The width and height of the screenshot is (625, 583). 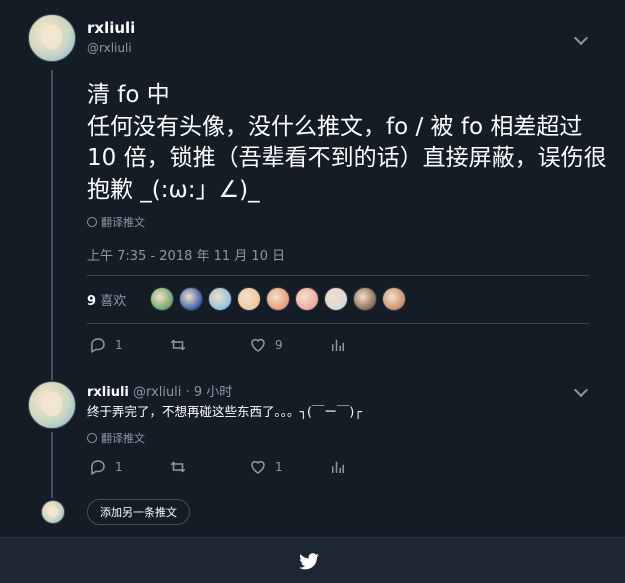 I want to click on likes-count: 9 喜欢, so click(x=106, y=299).